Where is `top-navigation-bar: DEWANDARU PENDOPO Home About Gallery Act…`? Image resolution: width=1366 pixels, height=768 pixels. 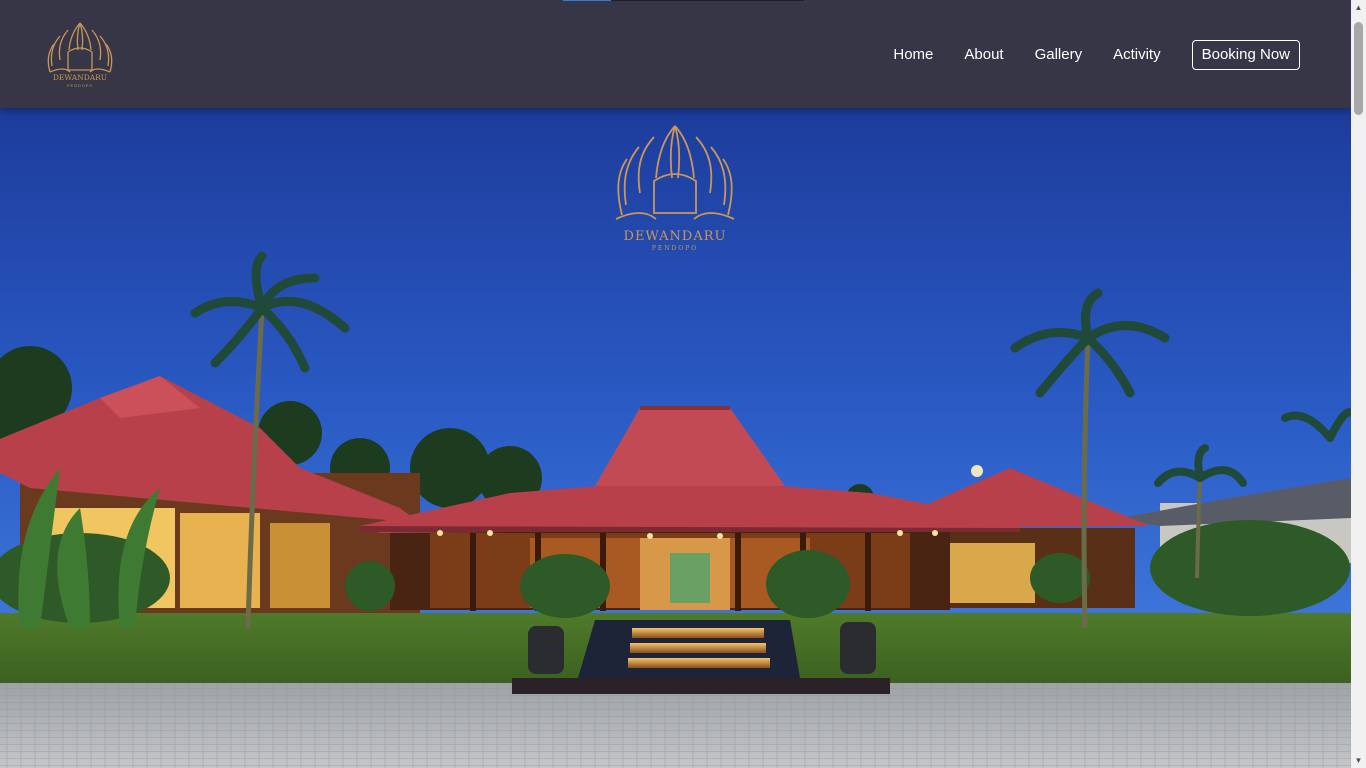
top-navigation-bar: DEWANDARU PENDOPO Home About Gallery Act… is located at coordinates (675, 54).